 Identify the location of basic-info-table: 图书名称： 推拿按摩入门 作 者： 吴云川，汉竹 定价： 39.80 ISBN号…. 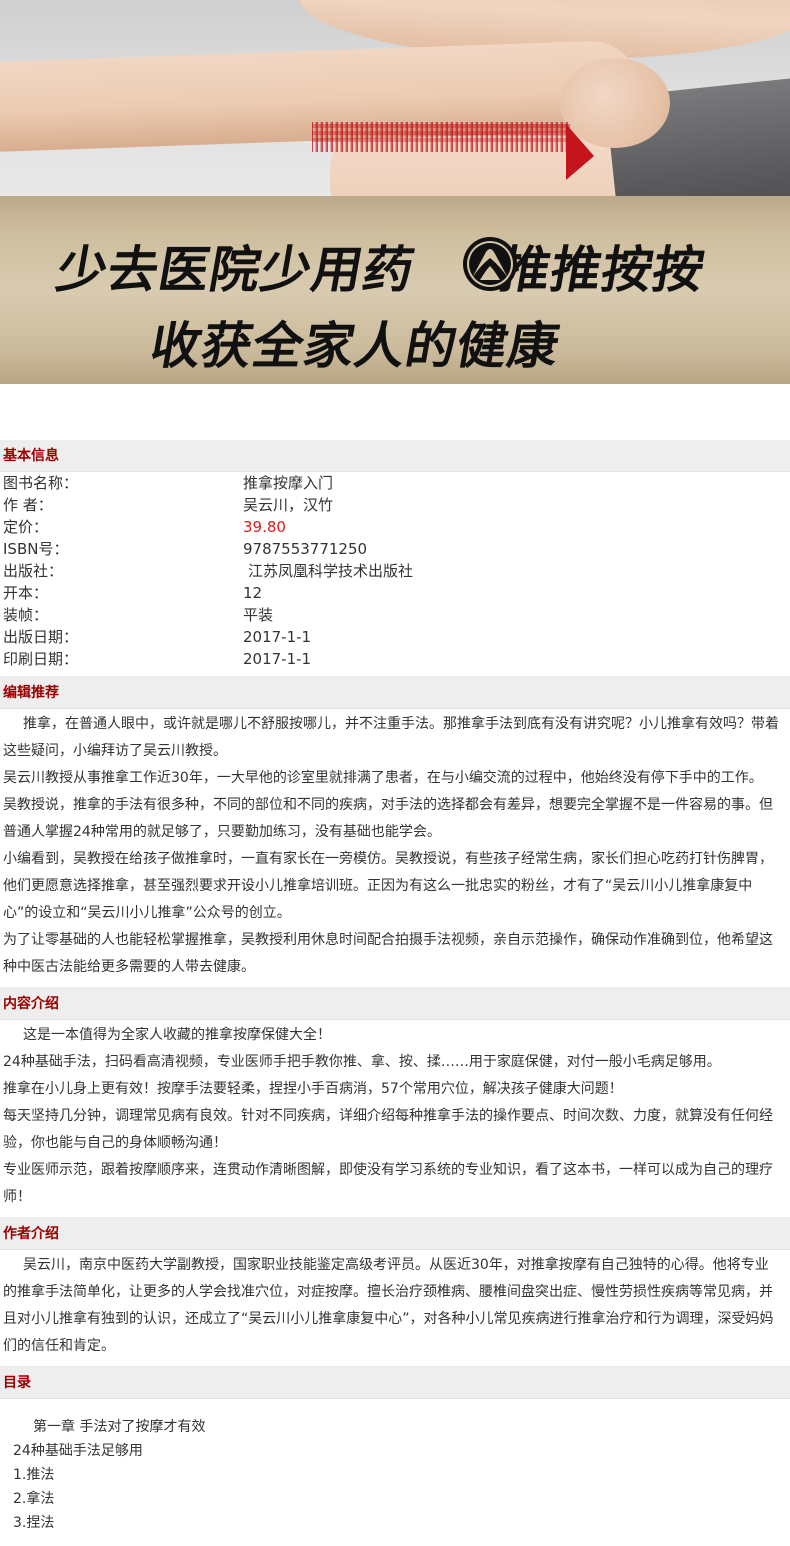
(395, 574).